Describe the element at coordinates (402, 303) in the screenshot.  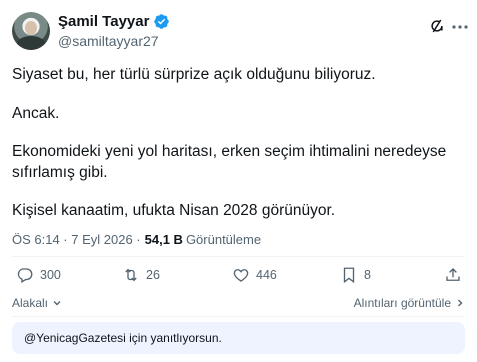
I see `quotes-label: Alıntıları görüntüle` at that location.